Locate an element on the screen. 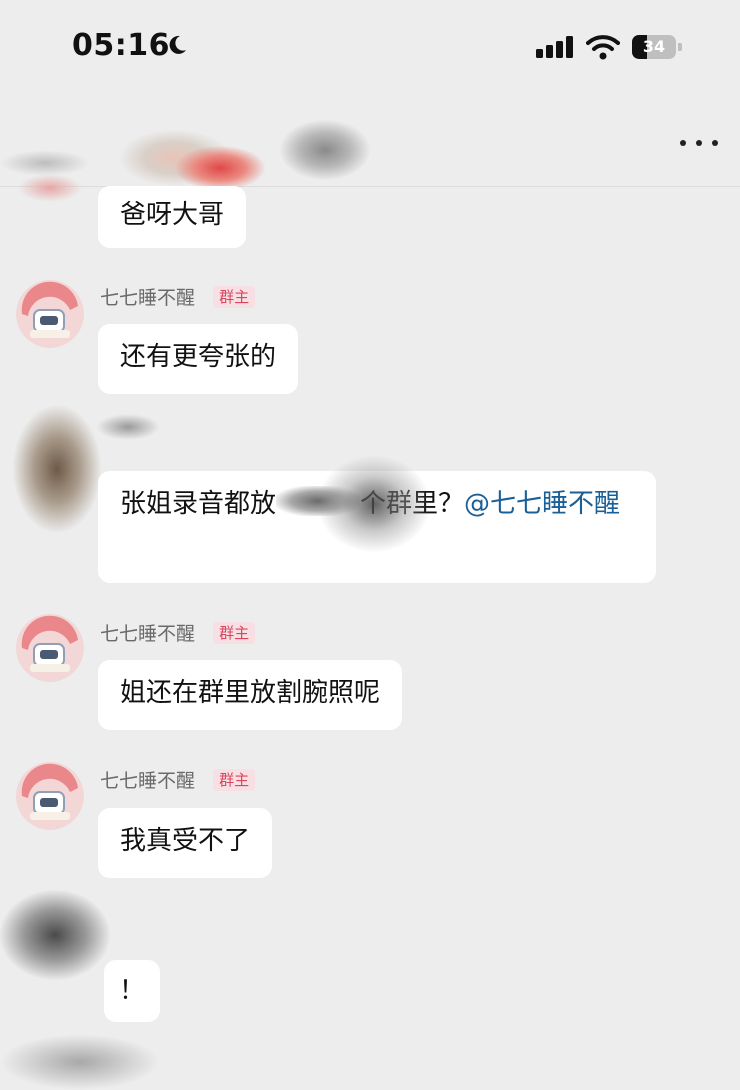 This screenshot has height=1090, width=740. cellular-signal-icon is located at coordinates (554, 47).